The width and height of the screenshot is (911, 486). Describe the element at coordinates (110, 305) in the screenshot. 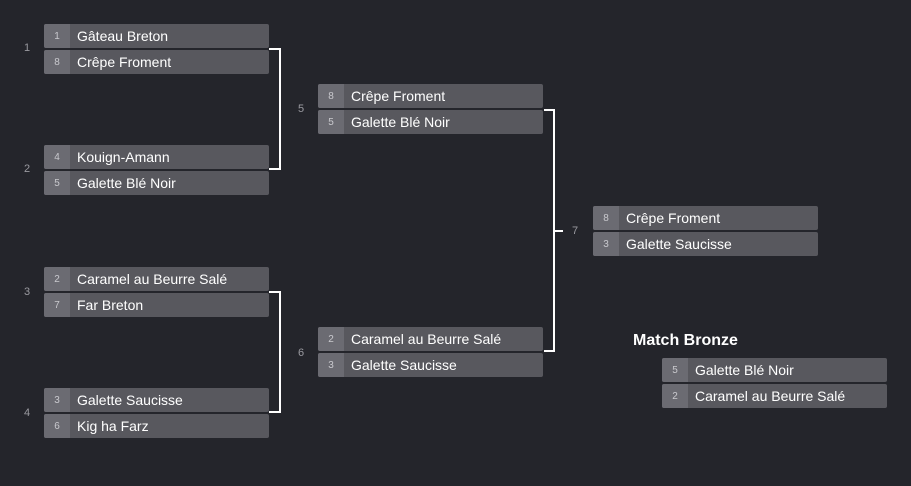

I see `team-name: Far Breton` at that location.